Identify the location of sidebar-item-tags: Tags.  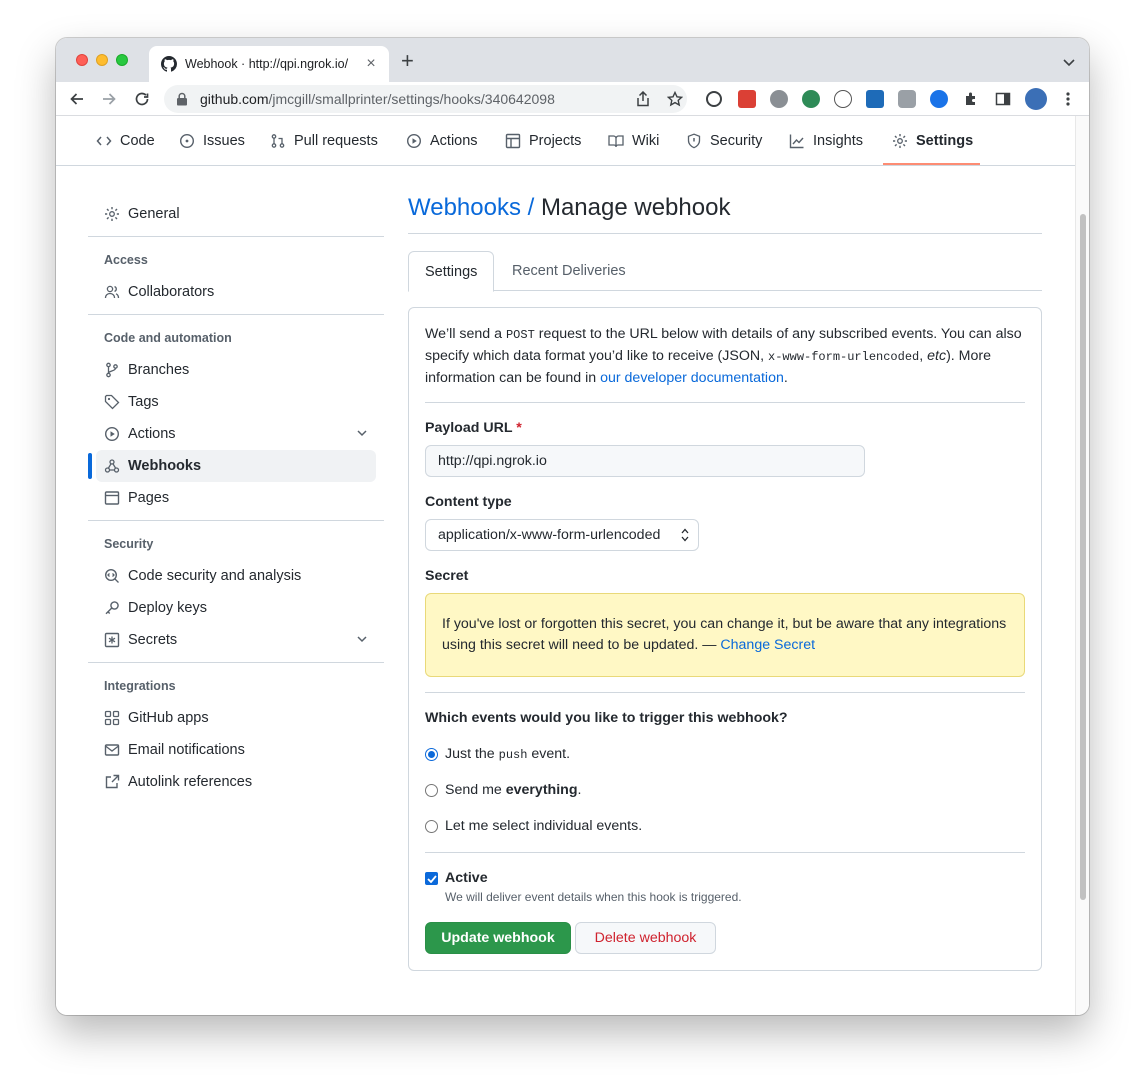
(236, 402).